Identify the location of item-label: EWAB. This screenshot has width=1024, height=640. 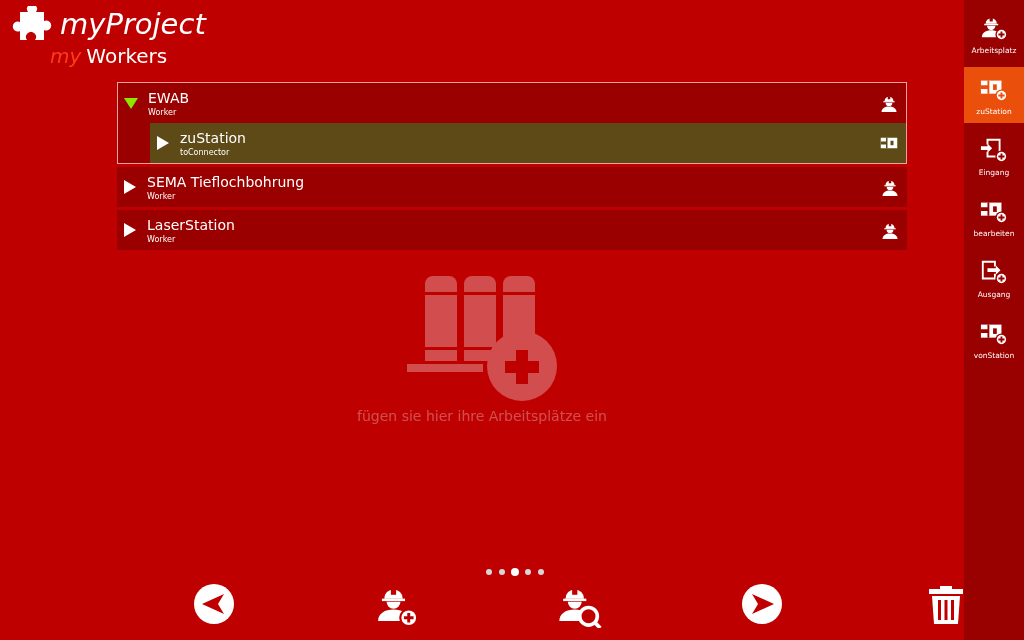
(169, 97).